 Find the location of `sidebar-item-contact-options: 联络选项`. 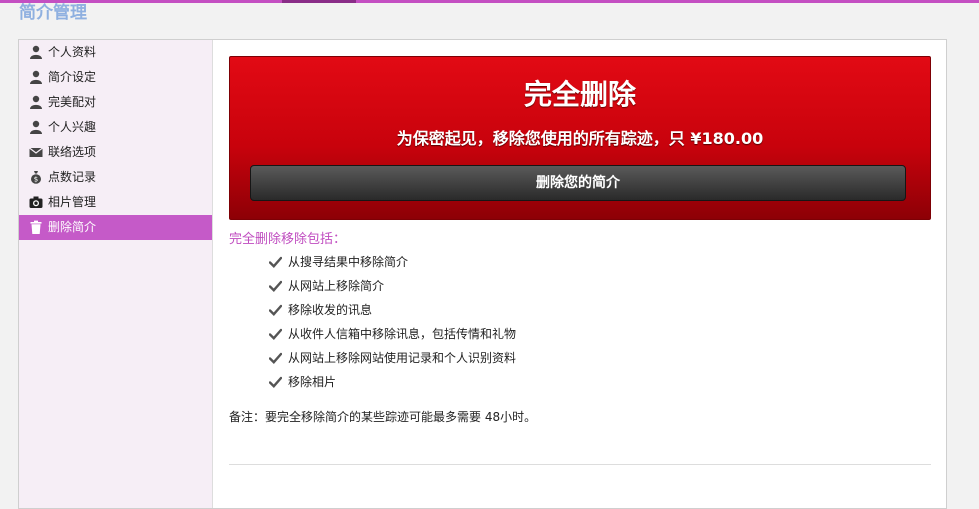

sidebar-item-contact-options: 联络选项 is located at coordinates (115, 152).